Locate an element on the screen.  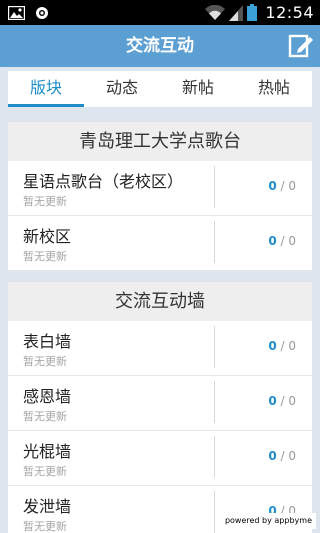
section-title: 交流互动墙 is located at coordinates (160, 301).